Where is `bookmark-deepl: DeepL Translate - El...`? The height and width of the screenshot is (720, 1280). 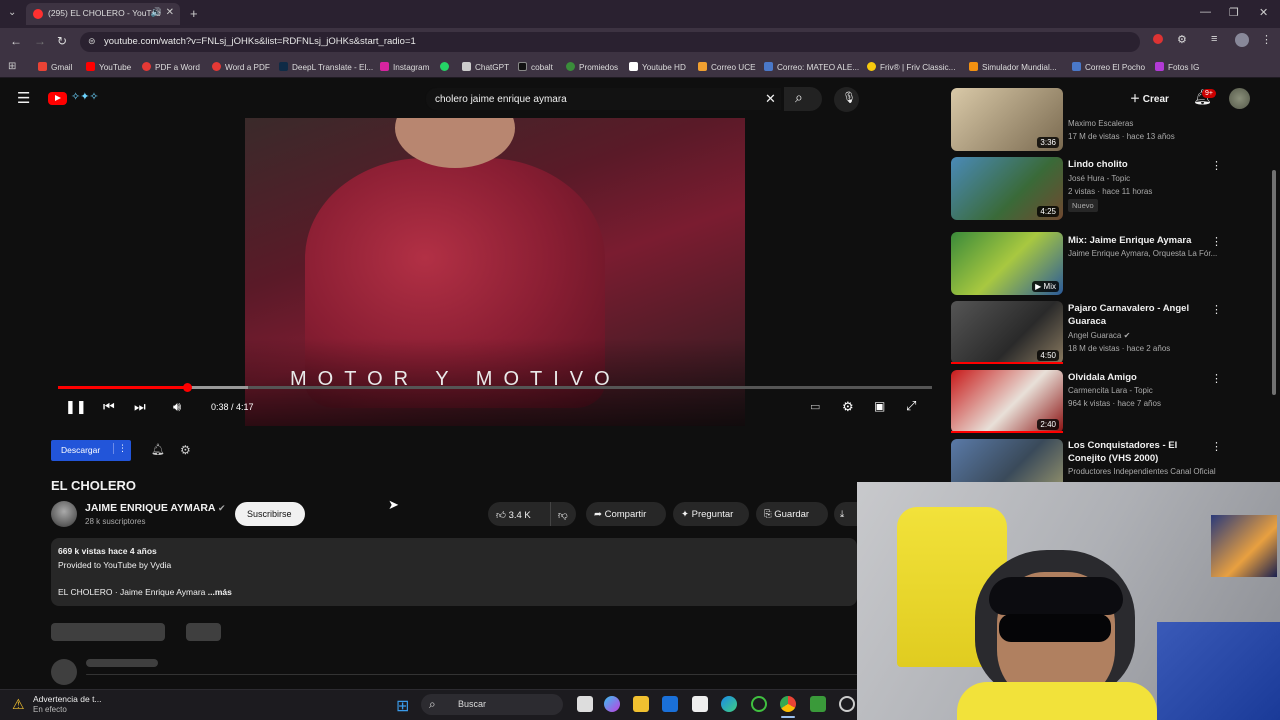 bookmark-deepl: DeepL Translate - El... is located at coordinates (326, 67).